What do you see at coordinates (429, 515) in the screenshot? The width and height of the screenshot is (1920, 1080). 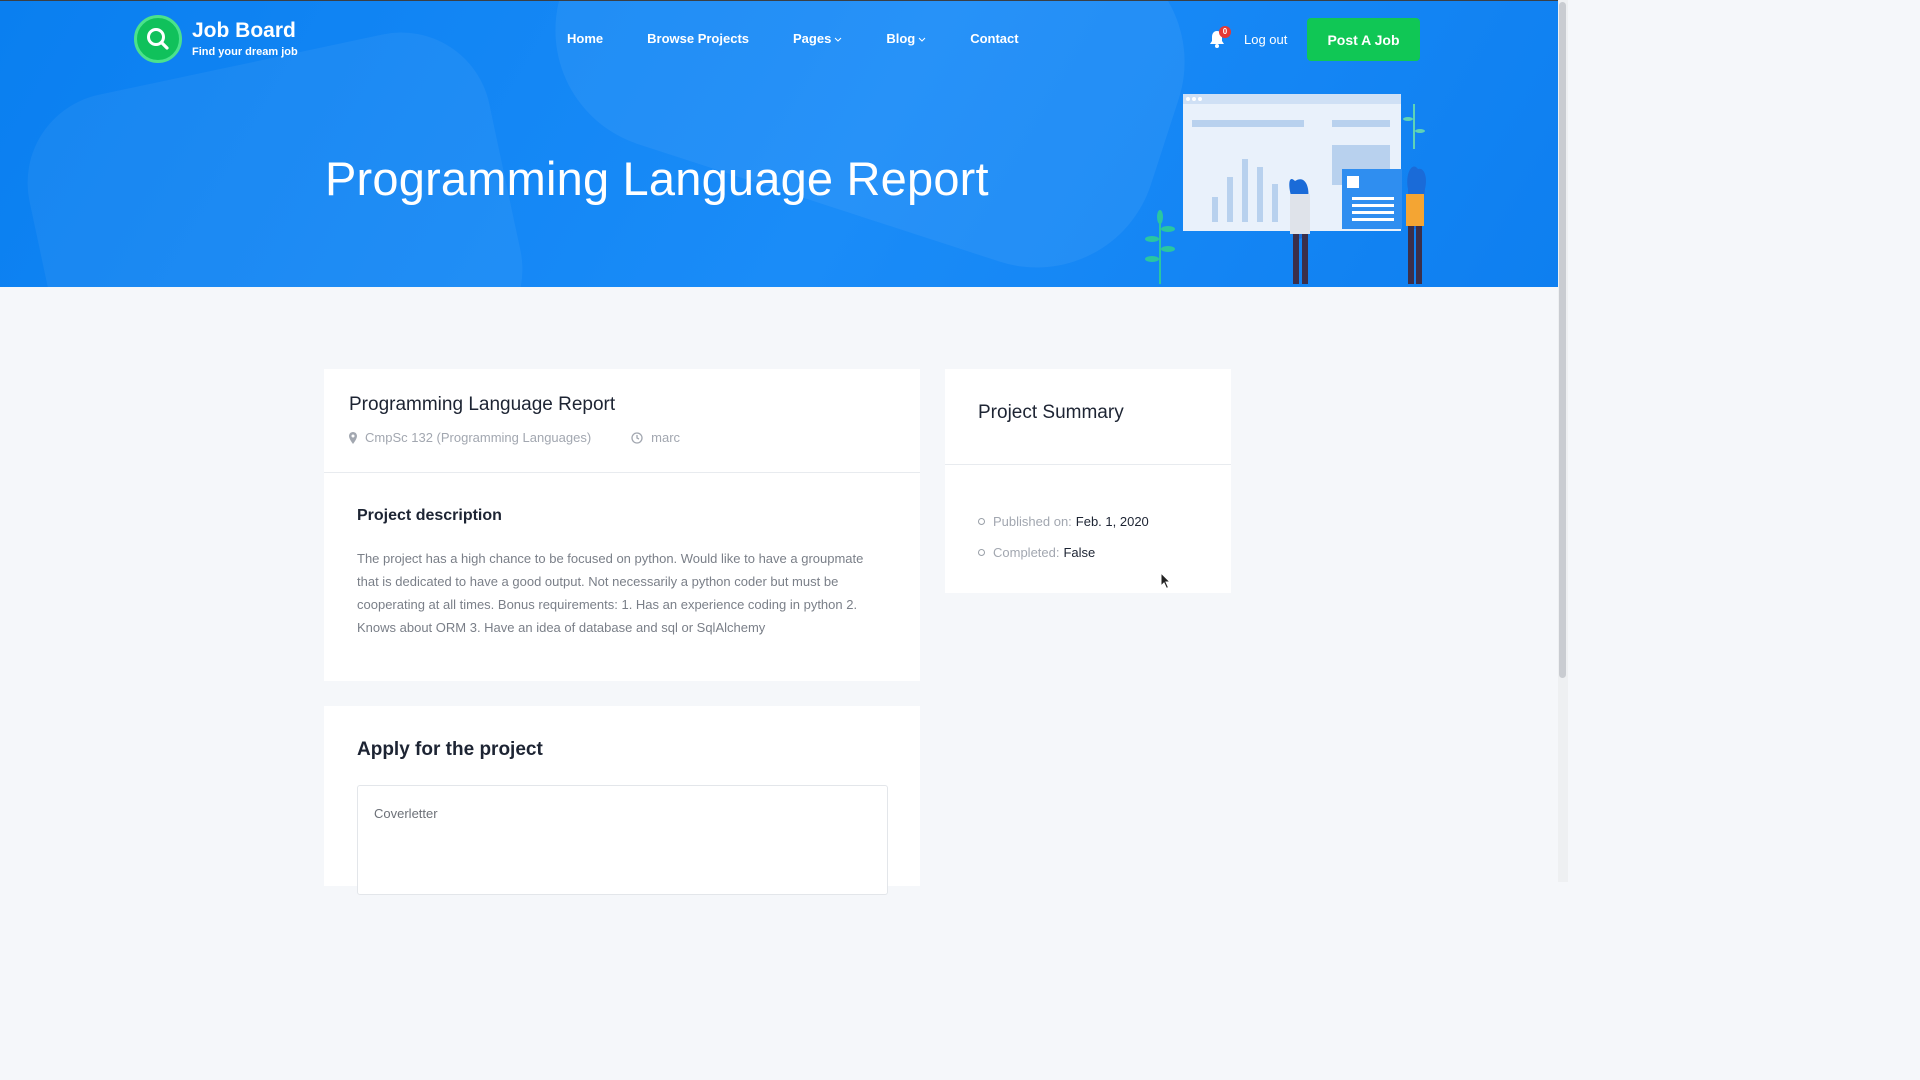 I see `description-heading: Project description` at bounding box center [429, 515].